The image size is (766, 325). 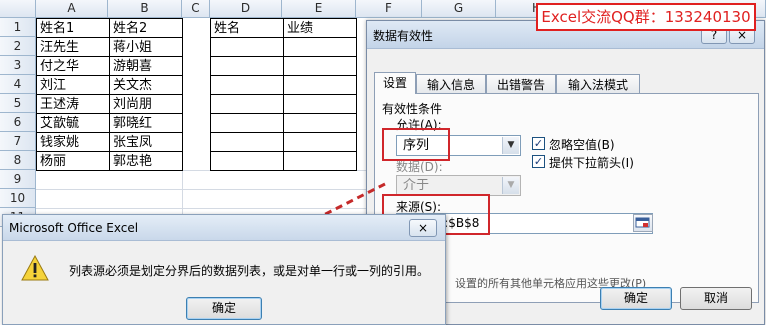 I want to click on cell-b8: 郭忠艳, so click(x=146, y=161).